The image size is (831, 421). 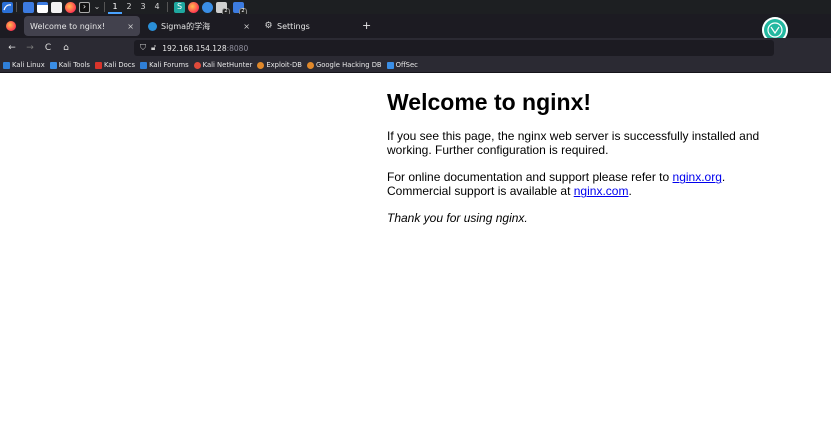 What do you see at coordinates (489, 102) in the screenshot?
I see `page-heading: Welcome to nginx!` at bounding box center [489, 102].